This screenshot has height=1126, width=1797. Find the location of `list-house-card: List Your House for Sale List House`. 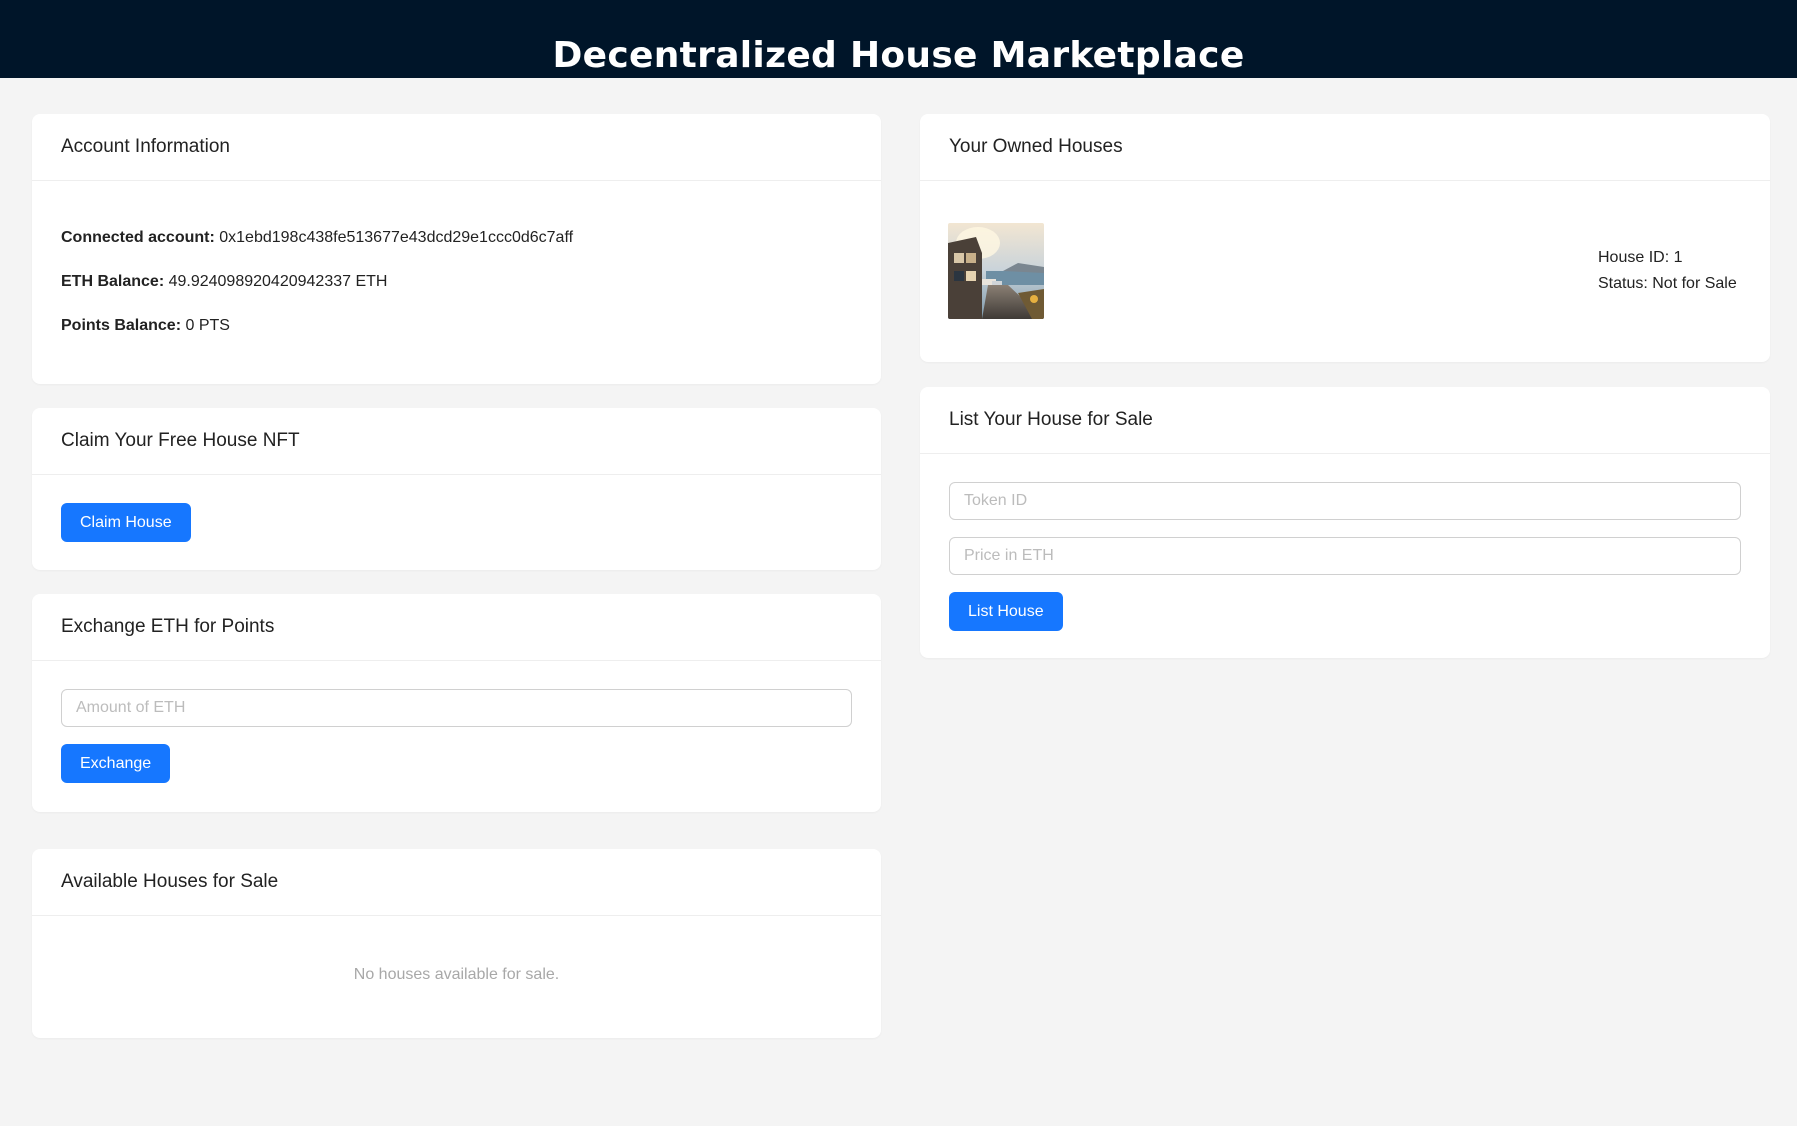

list-house-card: List Your House for Sale List House is located at coordinates (1345, 522).